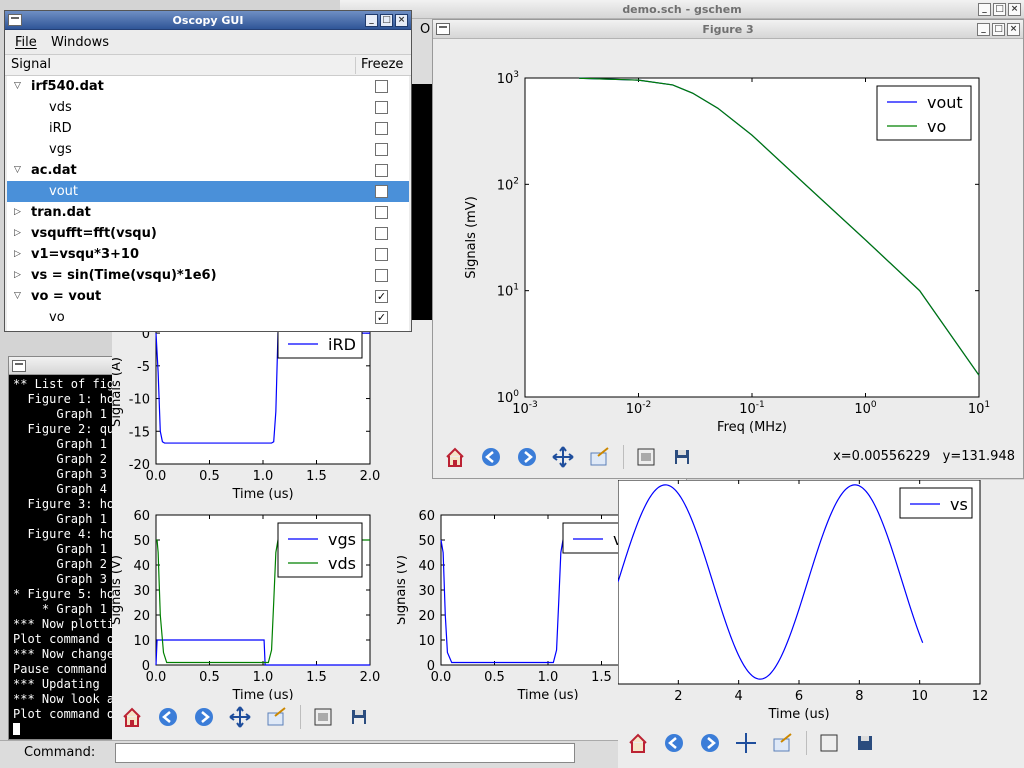  I want to click on tree-row-label: vgs, so click(60, 149).